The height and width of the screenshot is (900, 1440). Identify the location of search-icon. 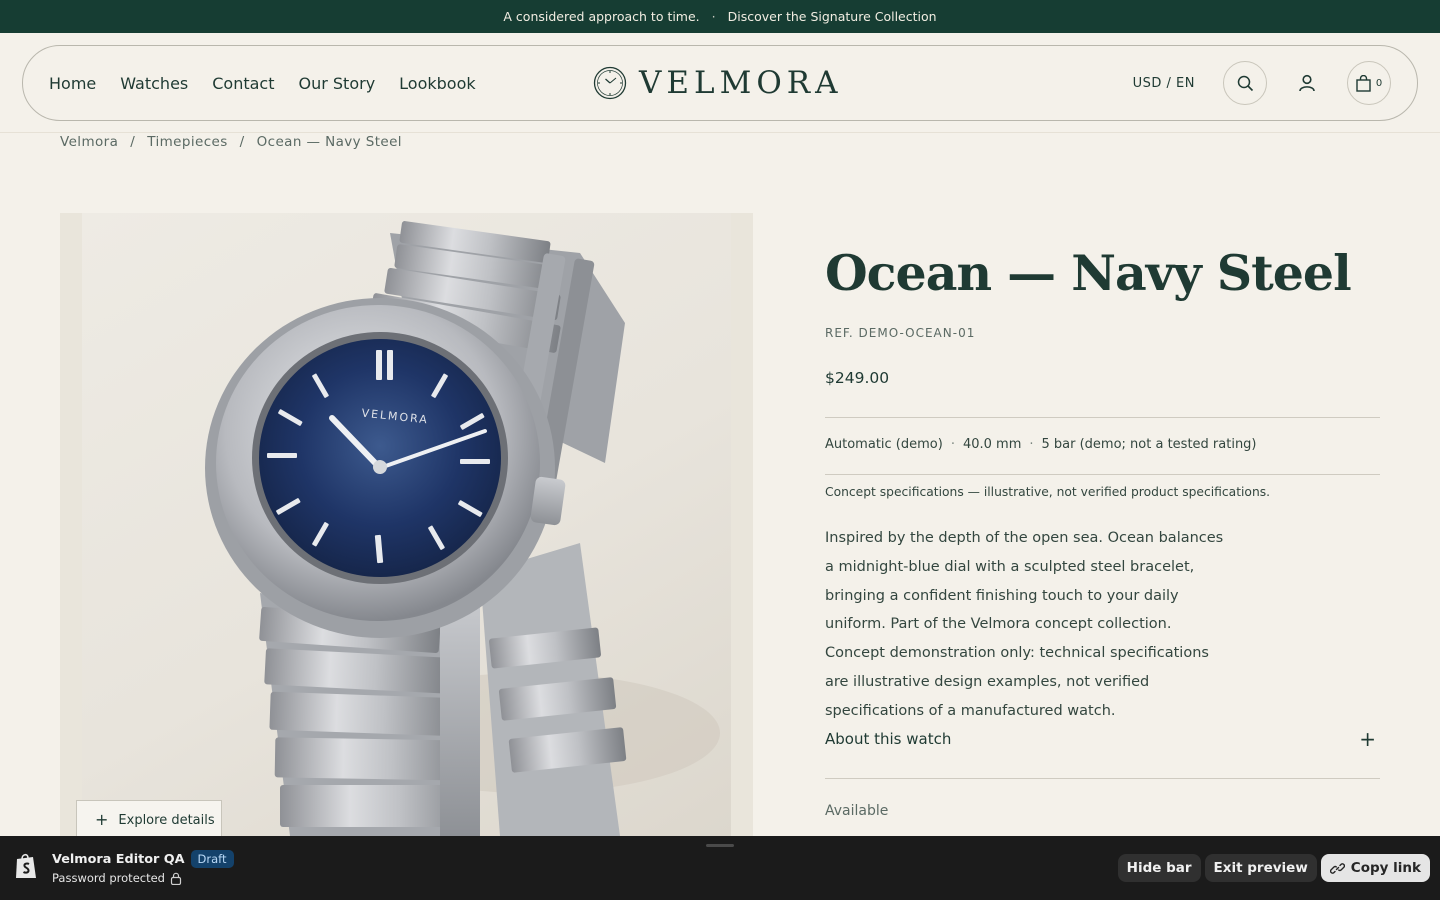
(1245, 83).